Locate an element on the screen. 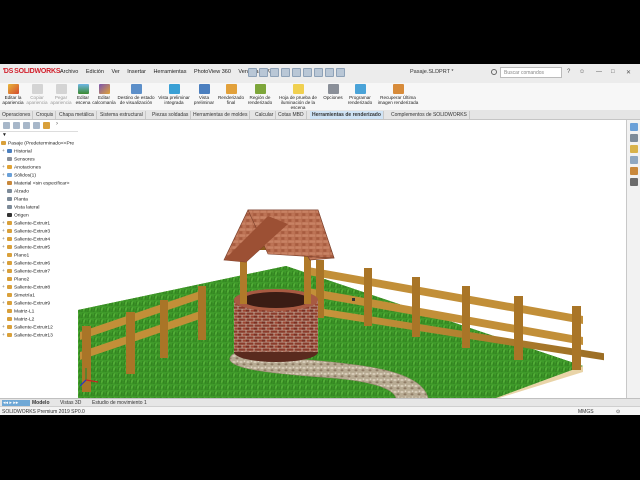  close-icon: ✕ is located at coordinates (628, 72).